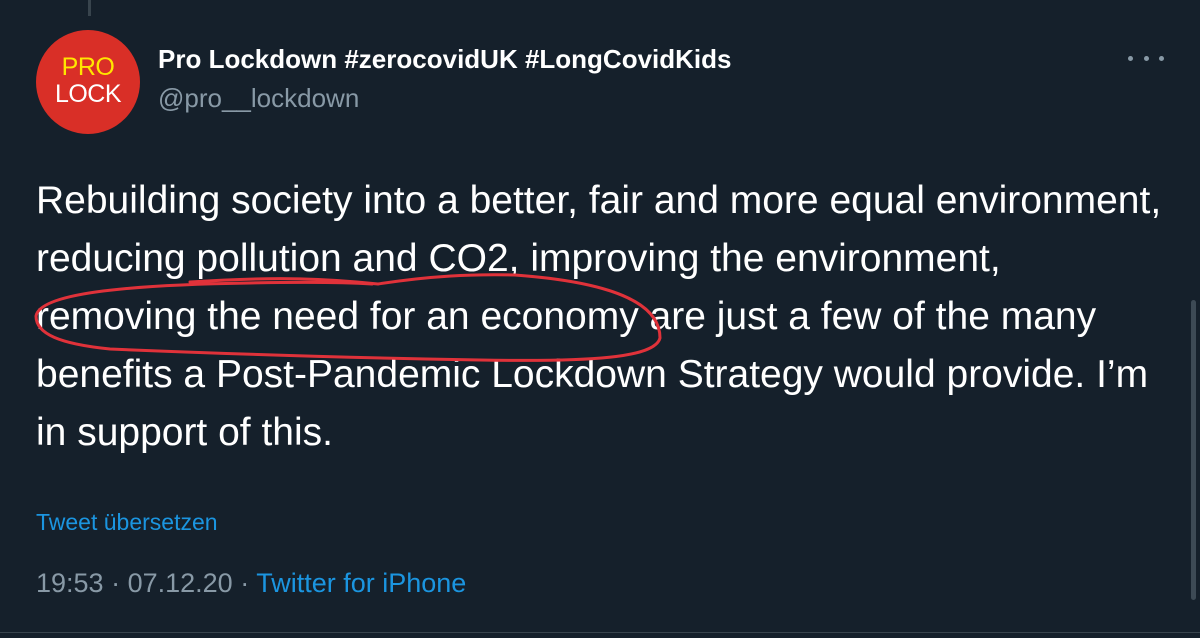  I want to click on tweet-source-link: Twitter for iPhone, so click(361, 583).